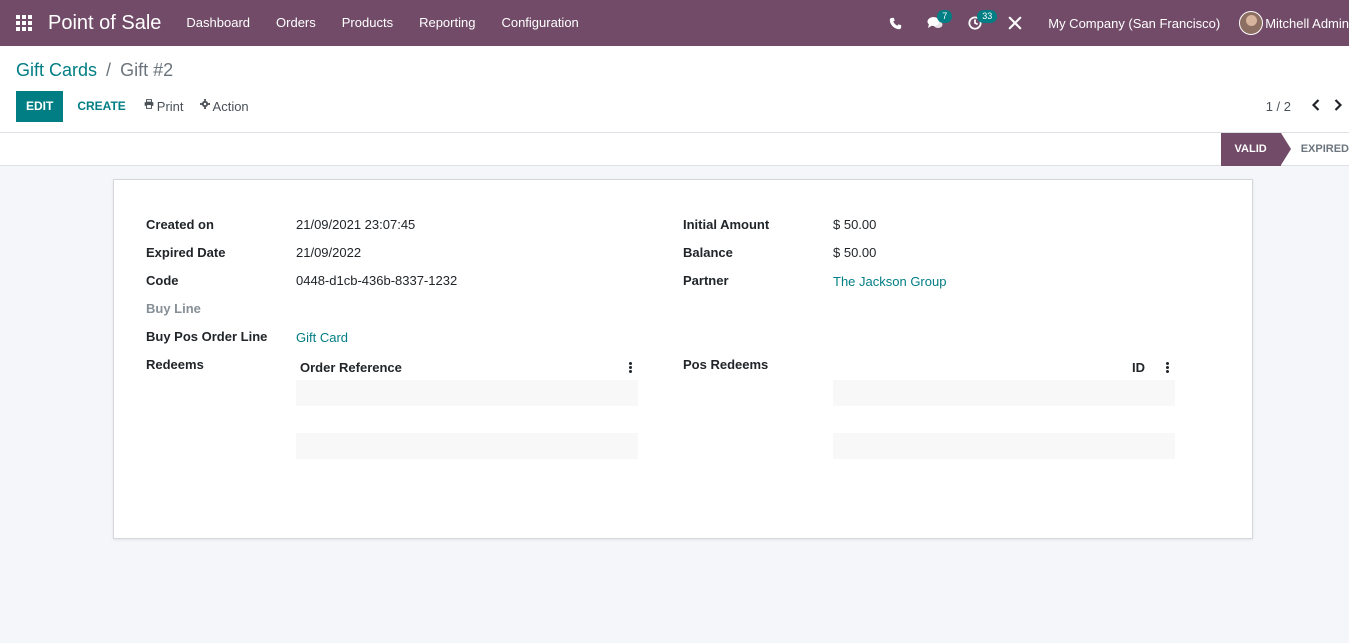 The height and width of the screenshot is (643, 1349). What do you see at coordinates (855, 224) in the screenshot?
I see `initial-amount-value: $ 50.00` at bounding box center [855, 224].